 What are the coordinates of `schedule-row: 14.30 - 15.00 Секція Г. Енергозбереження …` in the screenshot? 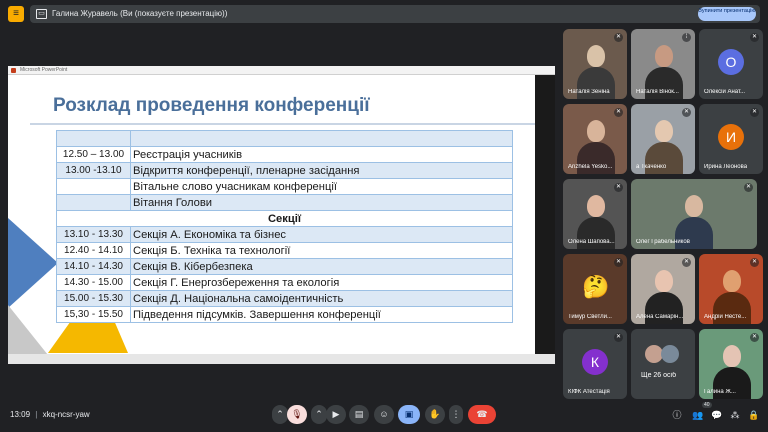 It's located at (284, 282).